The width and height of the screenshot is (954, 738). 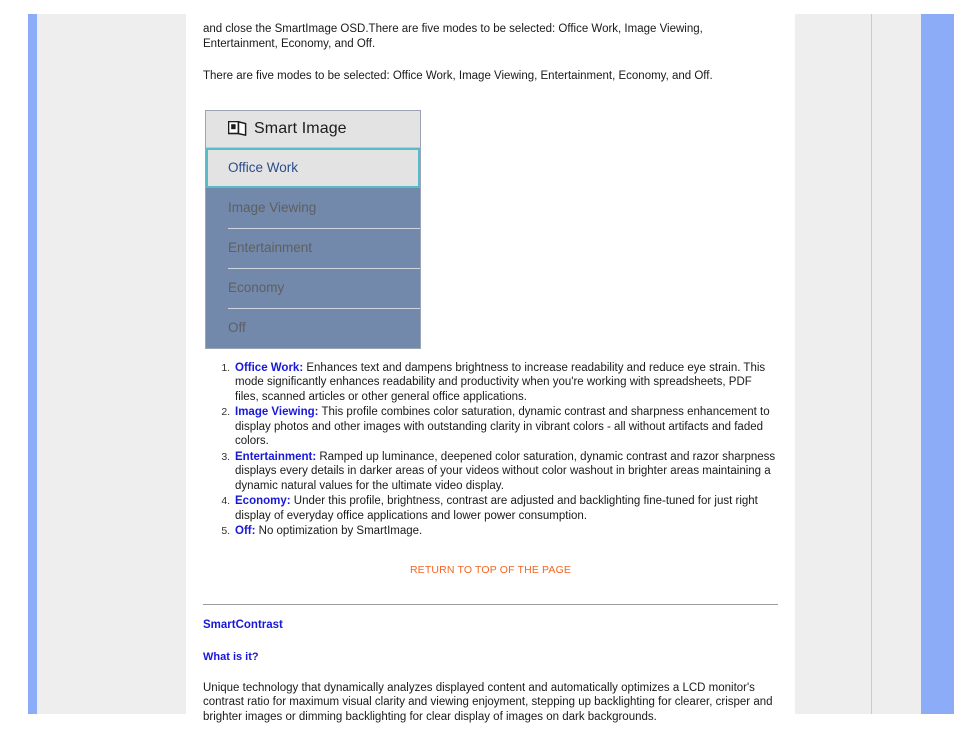 What do you see at coordinates (313, 327) in the screenshot?
I see `osd-item-off: Off` at bounding box center [313, 327].